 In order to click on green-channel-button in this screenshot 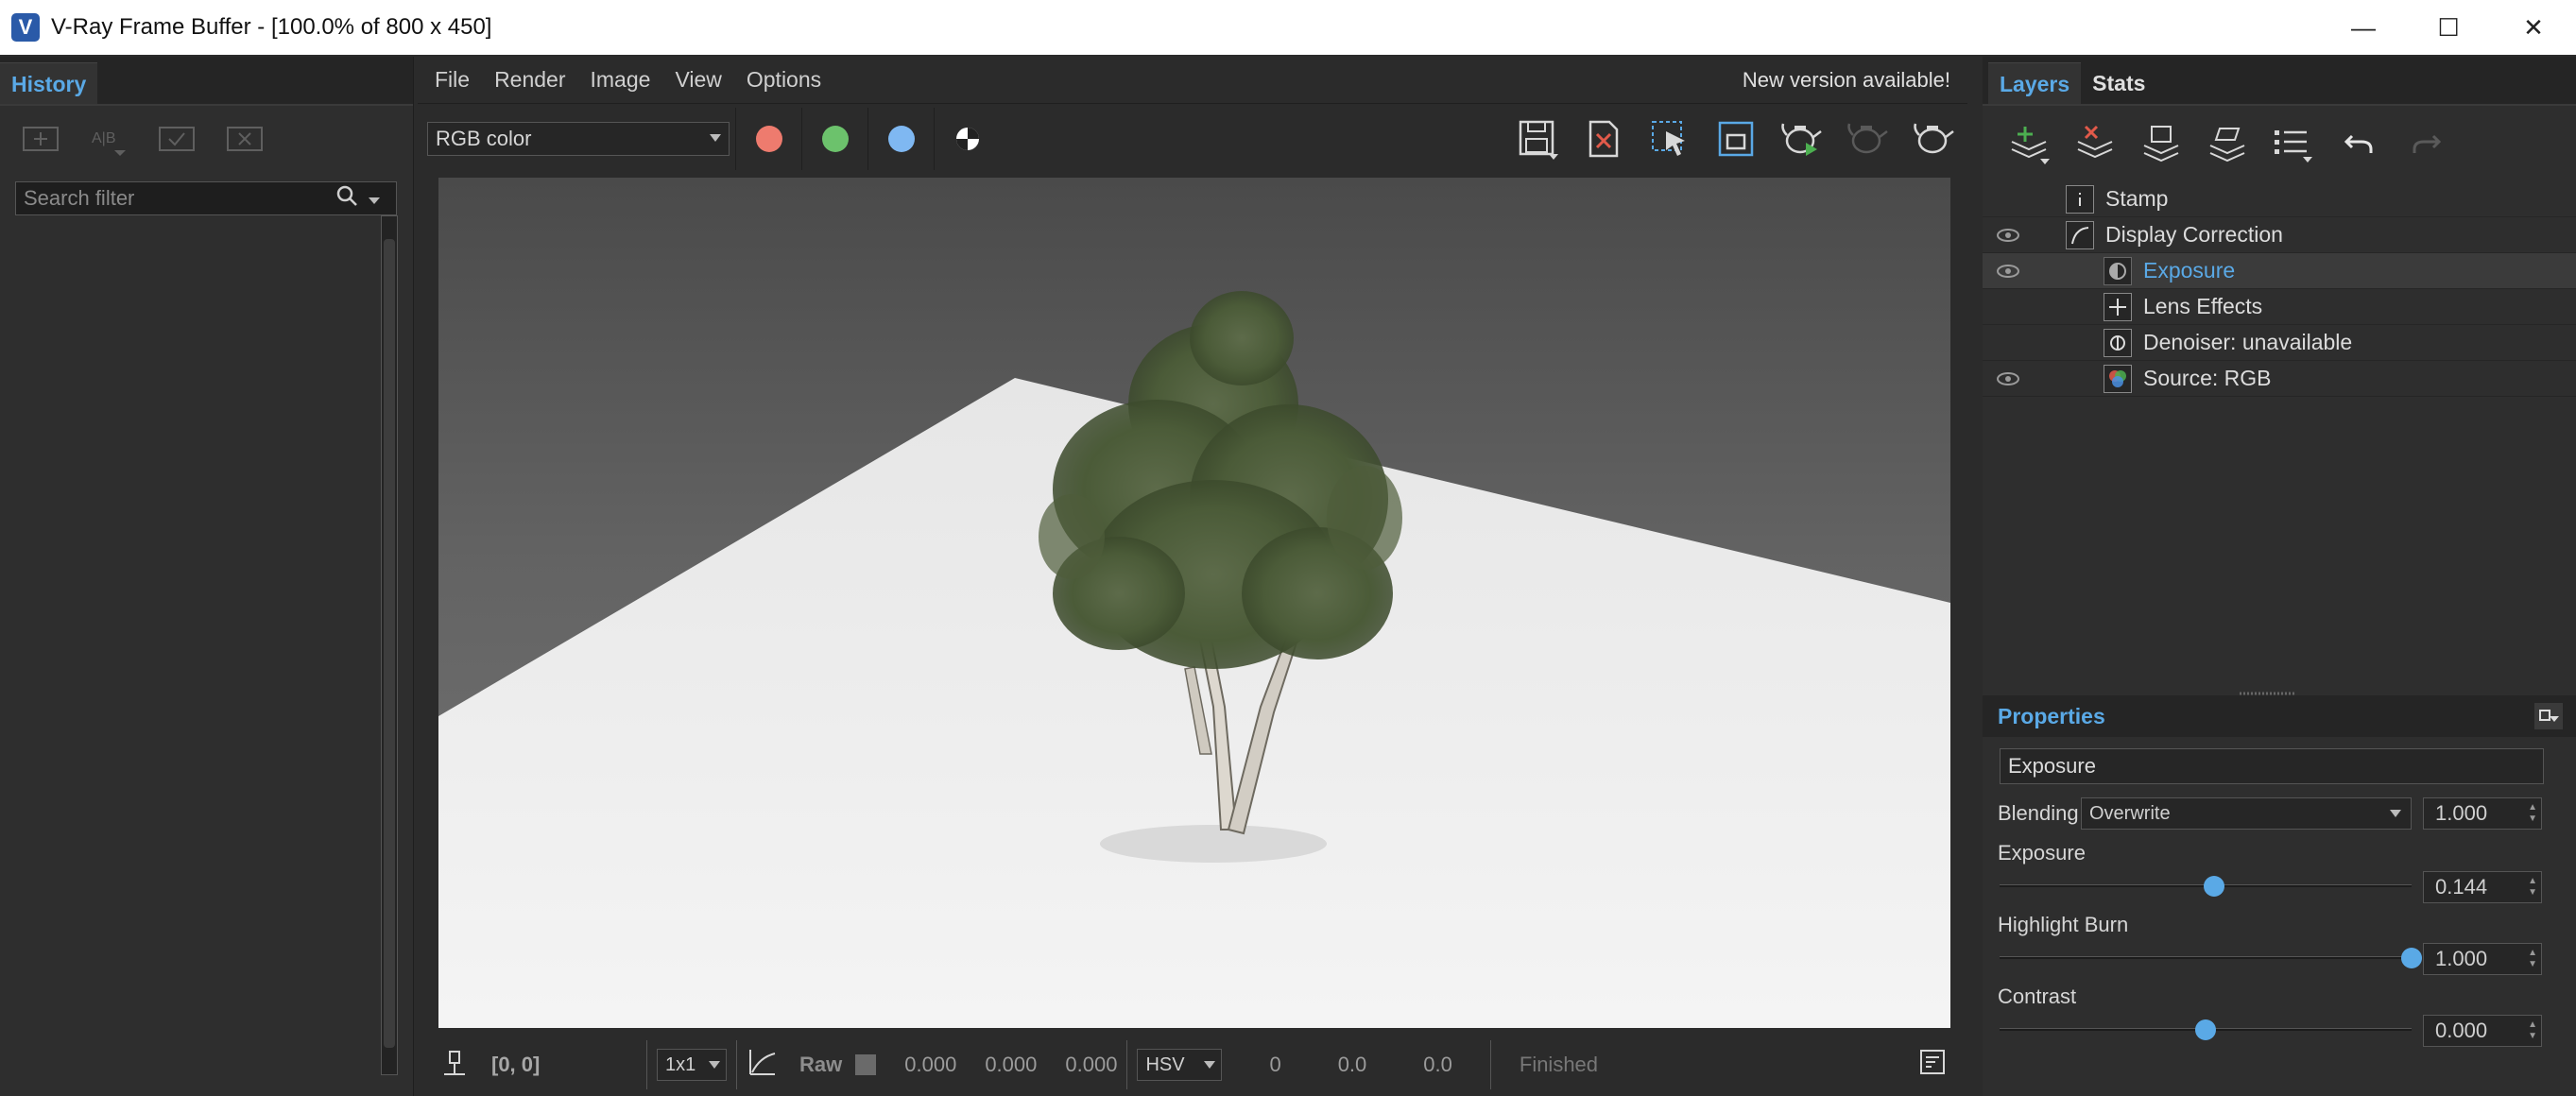, I will do `click(834, 139)`.